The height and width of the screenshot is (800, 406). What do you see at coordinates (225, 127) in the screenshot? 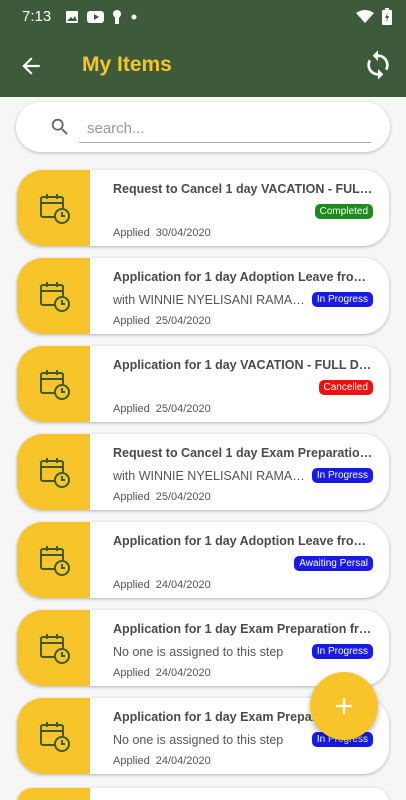
I see `search-input` at bounding box center [225, 127].